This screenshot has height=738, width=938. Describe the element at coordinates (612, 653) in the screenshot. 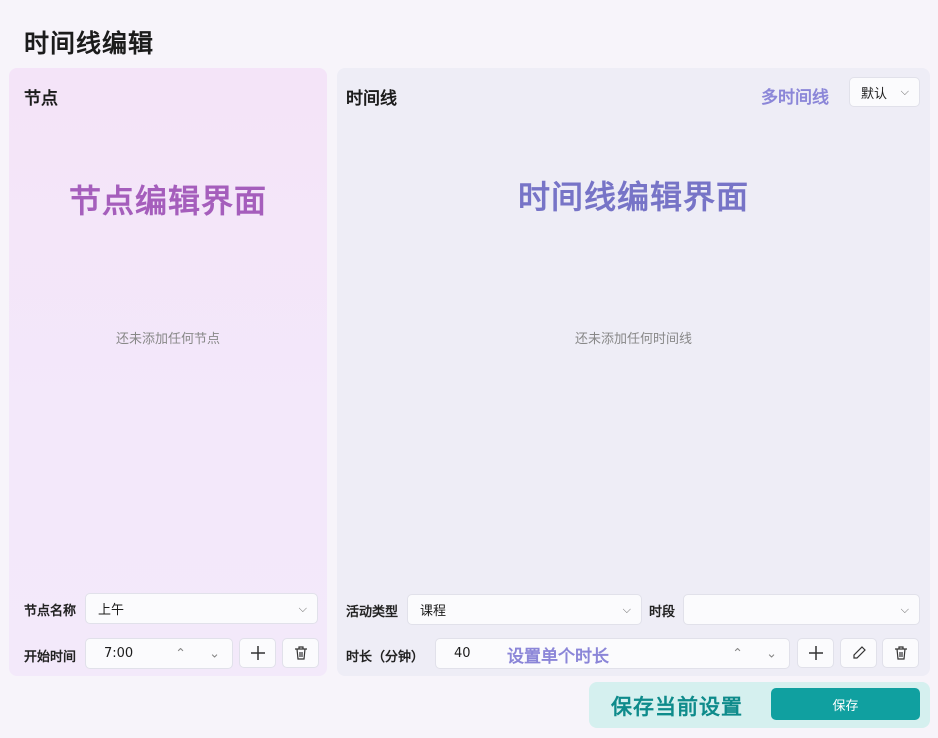

I see `duration-input: 40 设置单个时长 ⌃ ⌄` at that location.